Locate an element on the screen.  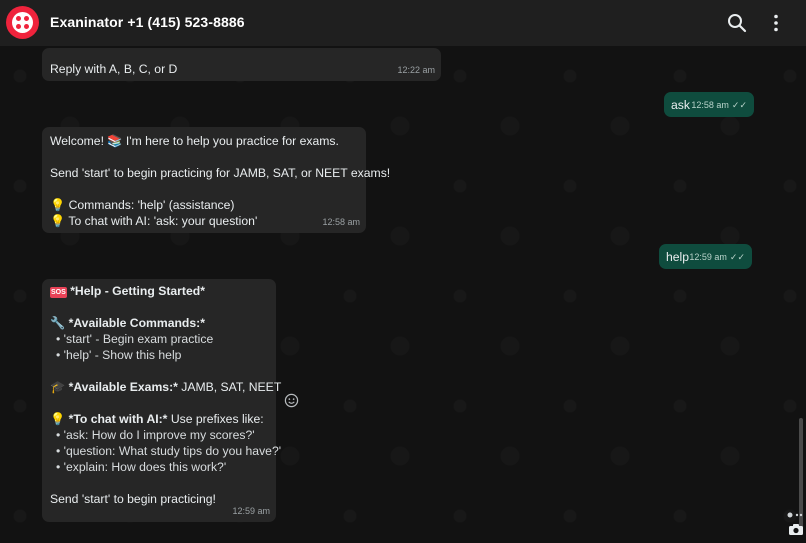
message-text: 'ask: How do I improve my scores?' is located at coordinates (159, 435).